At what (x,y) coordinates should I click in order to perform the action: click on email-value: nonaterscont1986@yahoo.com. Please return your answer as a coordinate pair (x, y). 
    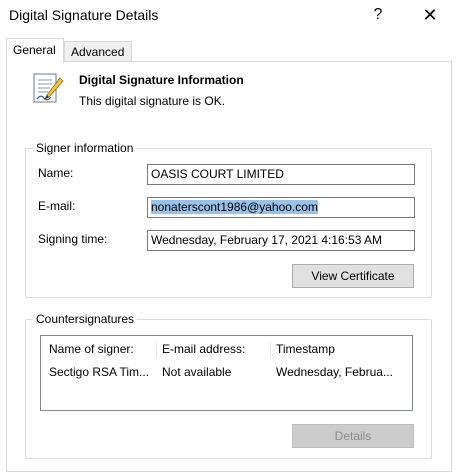
    Looking at the image, I should click on (234, 207).